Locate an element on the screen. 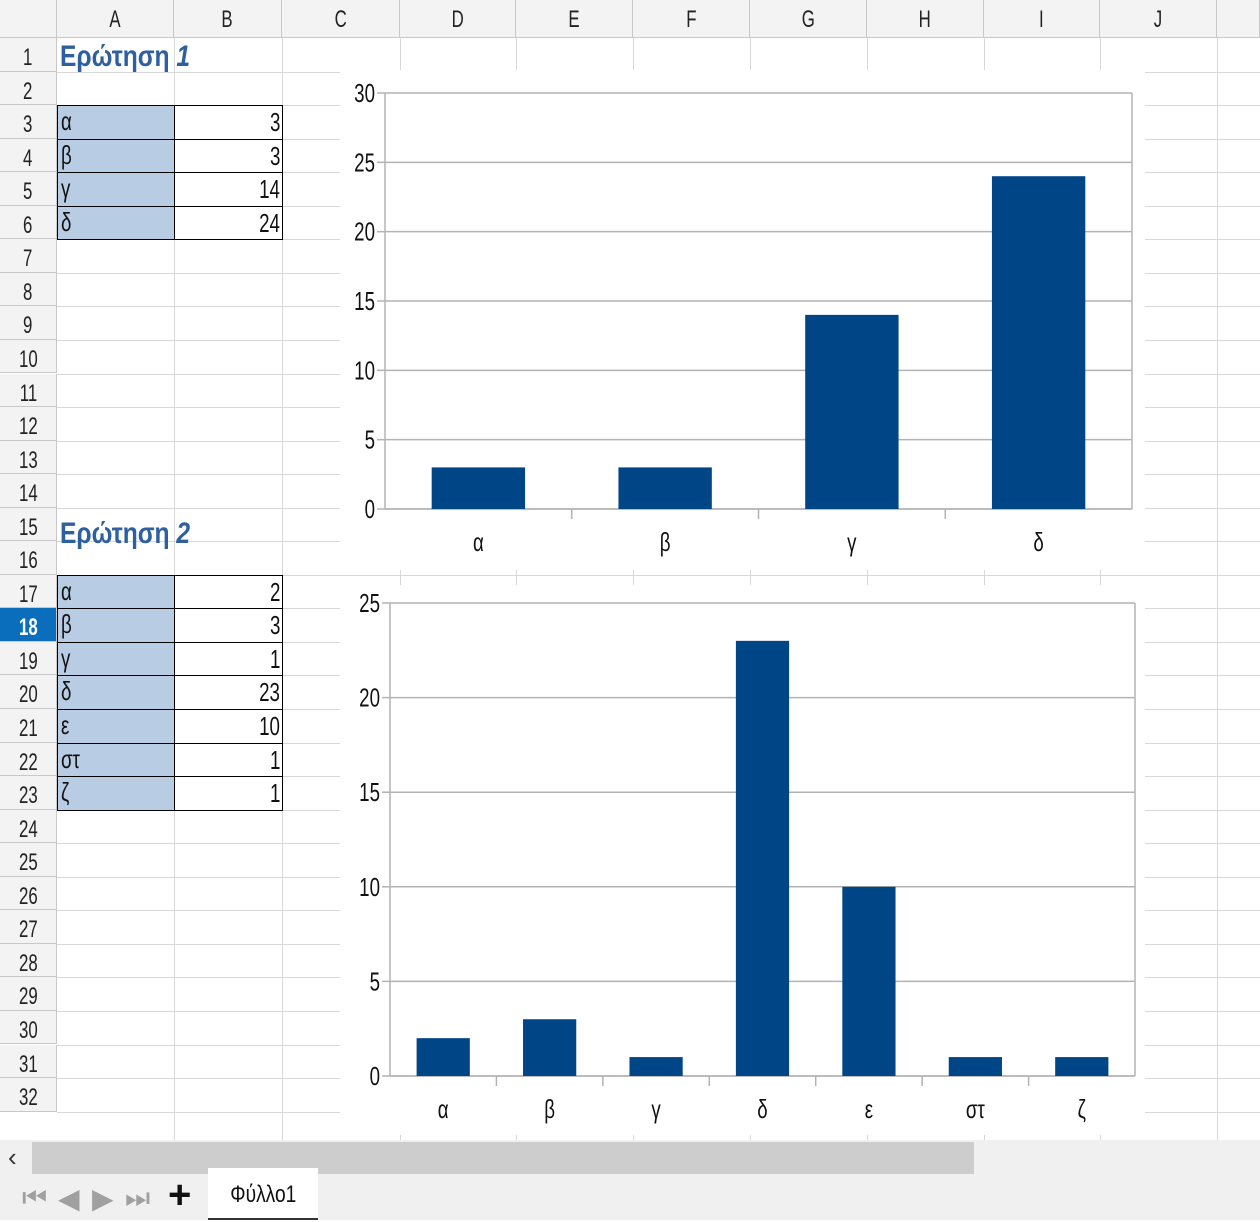  table-value-cell: 14 is located at coordinates (228, 189).